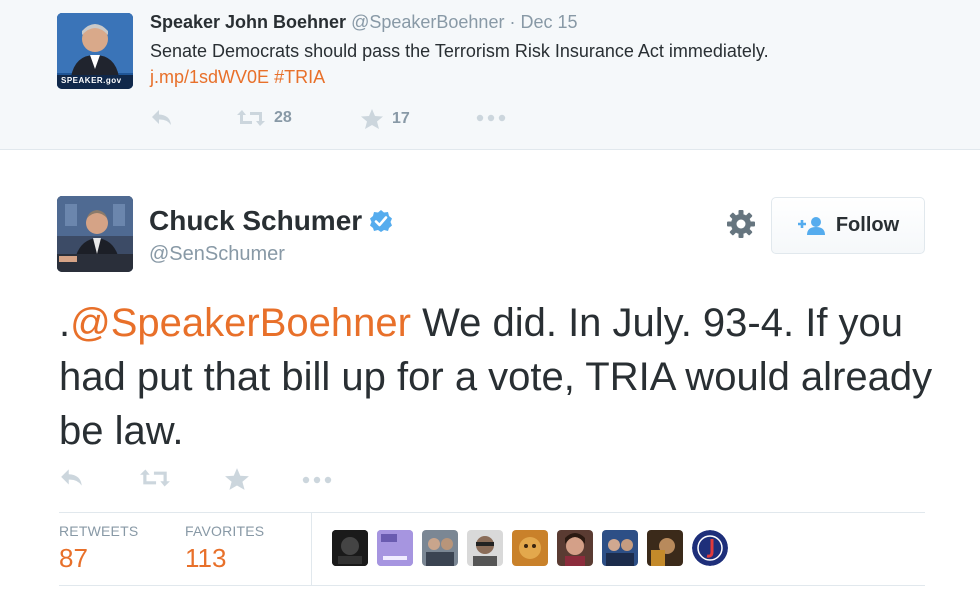 The width and height of the screenshot is (980, 598). I want to click on retweet-button, so click(155, 478).